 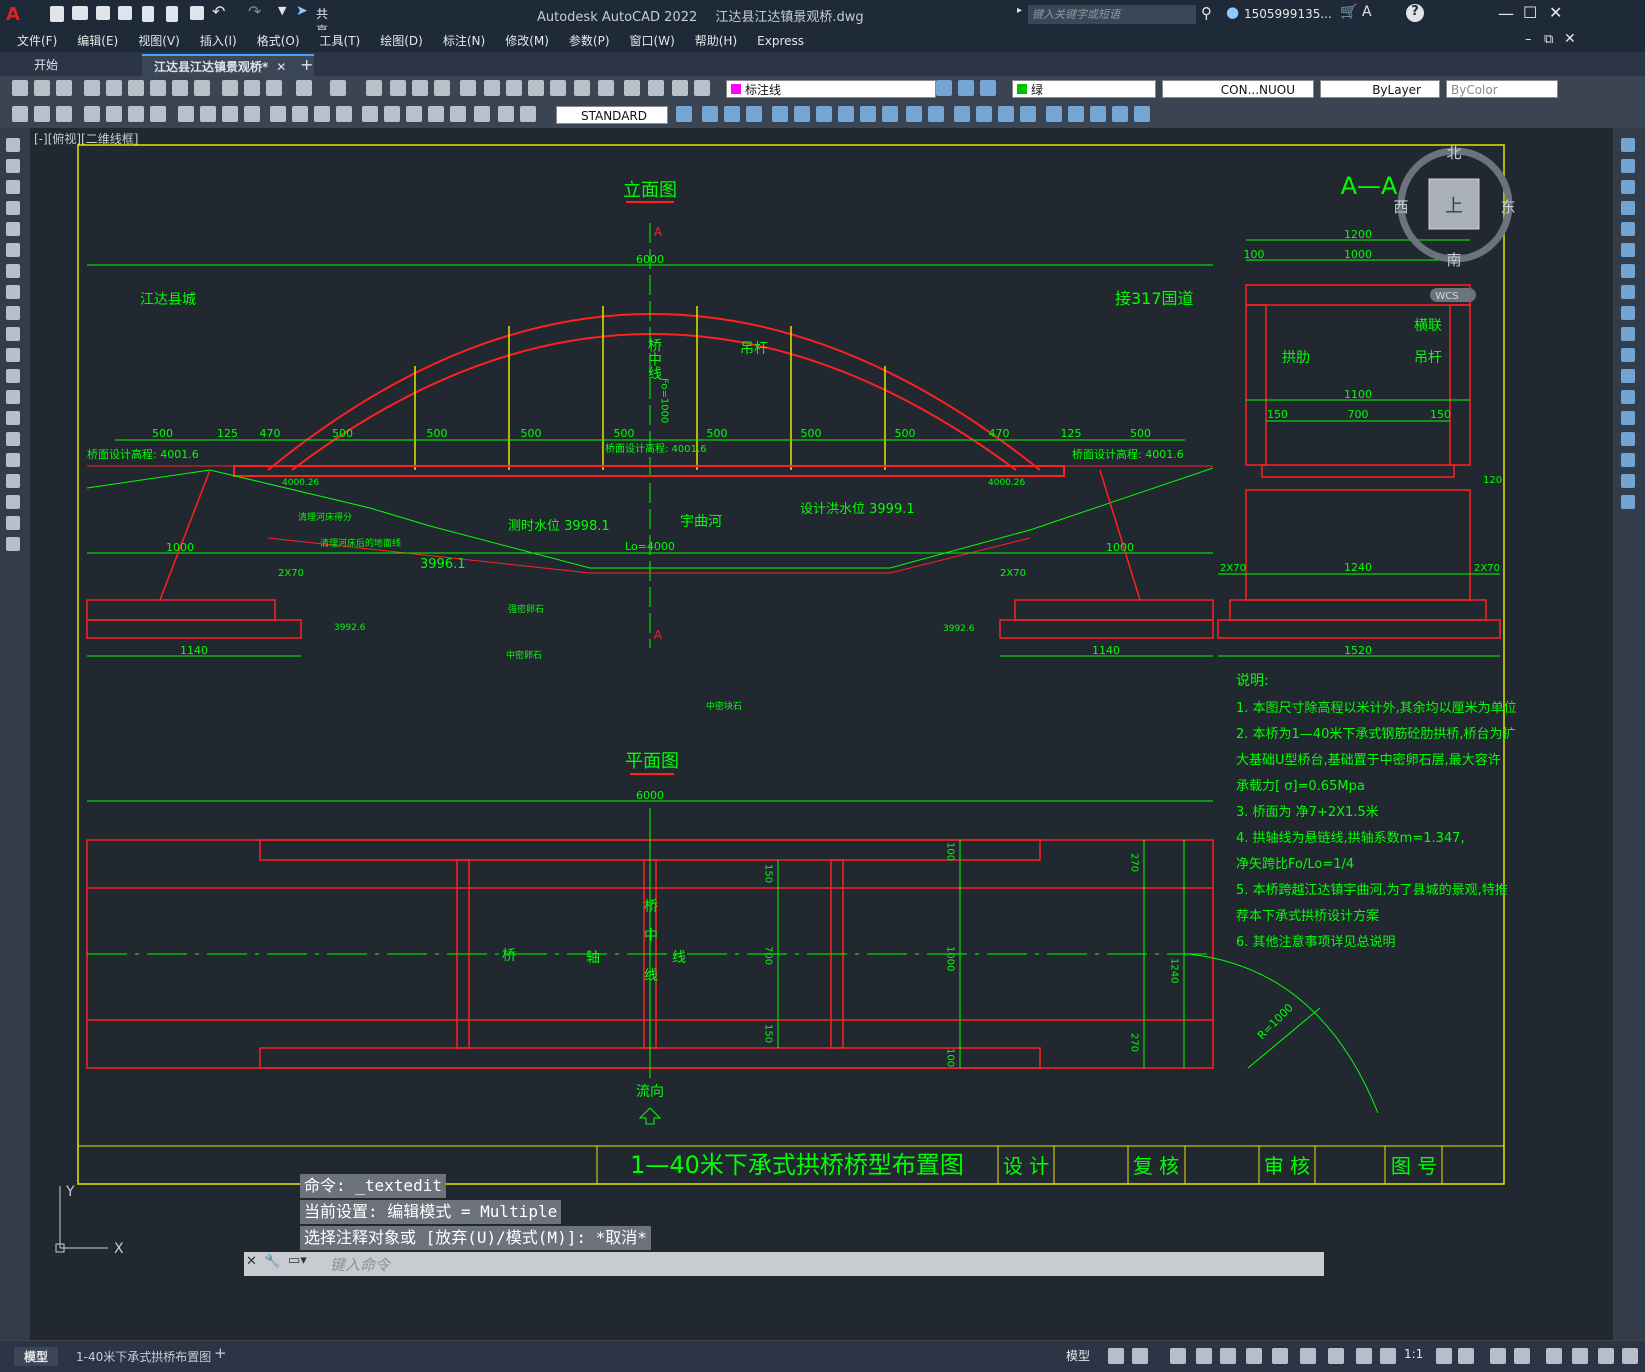 I want to click on add-layout-icon: +, so click(x=220, y=1353).